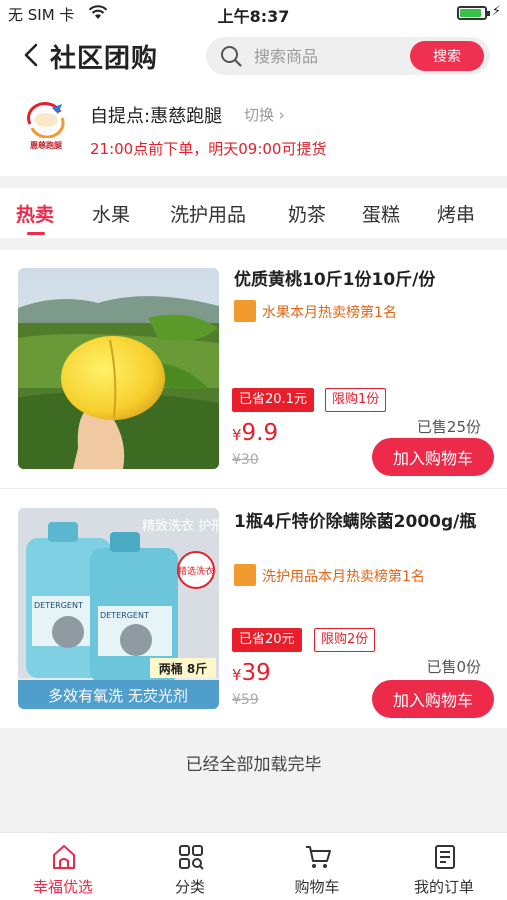 Image resolution: width=507 pixels, height=900 pixels. What do you see at coordinates (156, 116) in the screenshot?
I see `pickup-point-label: 自提点:惠慈跑腿` at bounding box center [156, 116].